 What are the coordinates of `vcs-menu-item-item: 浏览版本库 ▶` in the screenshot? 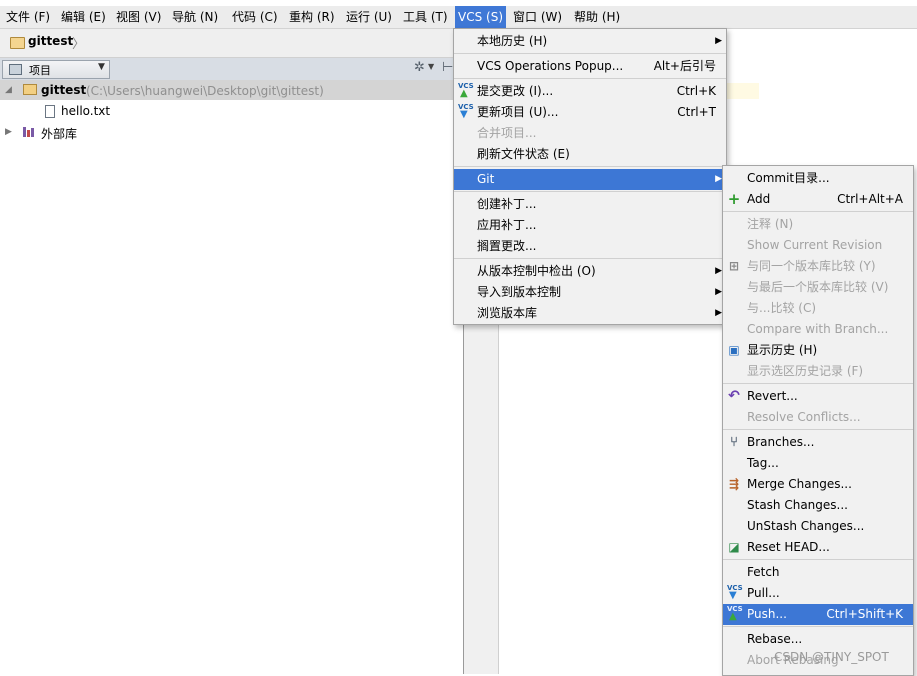 It's located at (590, 313).